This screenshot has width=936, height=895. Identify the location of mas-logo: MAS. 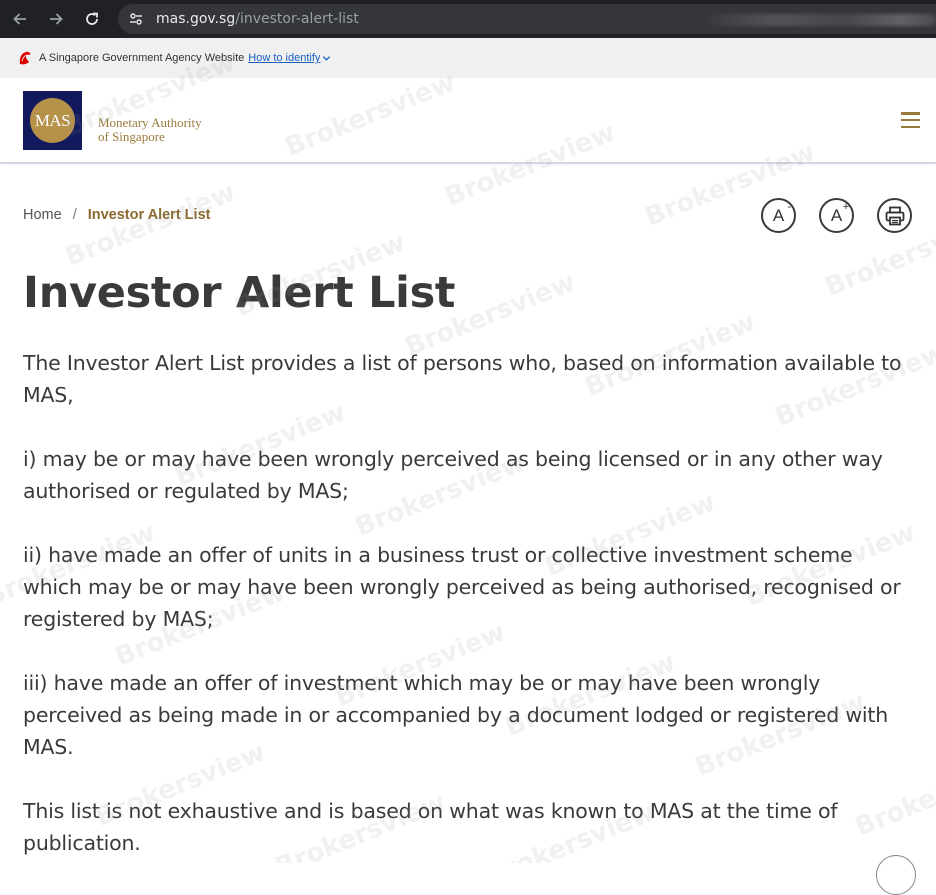
(52, 120).